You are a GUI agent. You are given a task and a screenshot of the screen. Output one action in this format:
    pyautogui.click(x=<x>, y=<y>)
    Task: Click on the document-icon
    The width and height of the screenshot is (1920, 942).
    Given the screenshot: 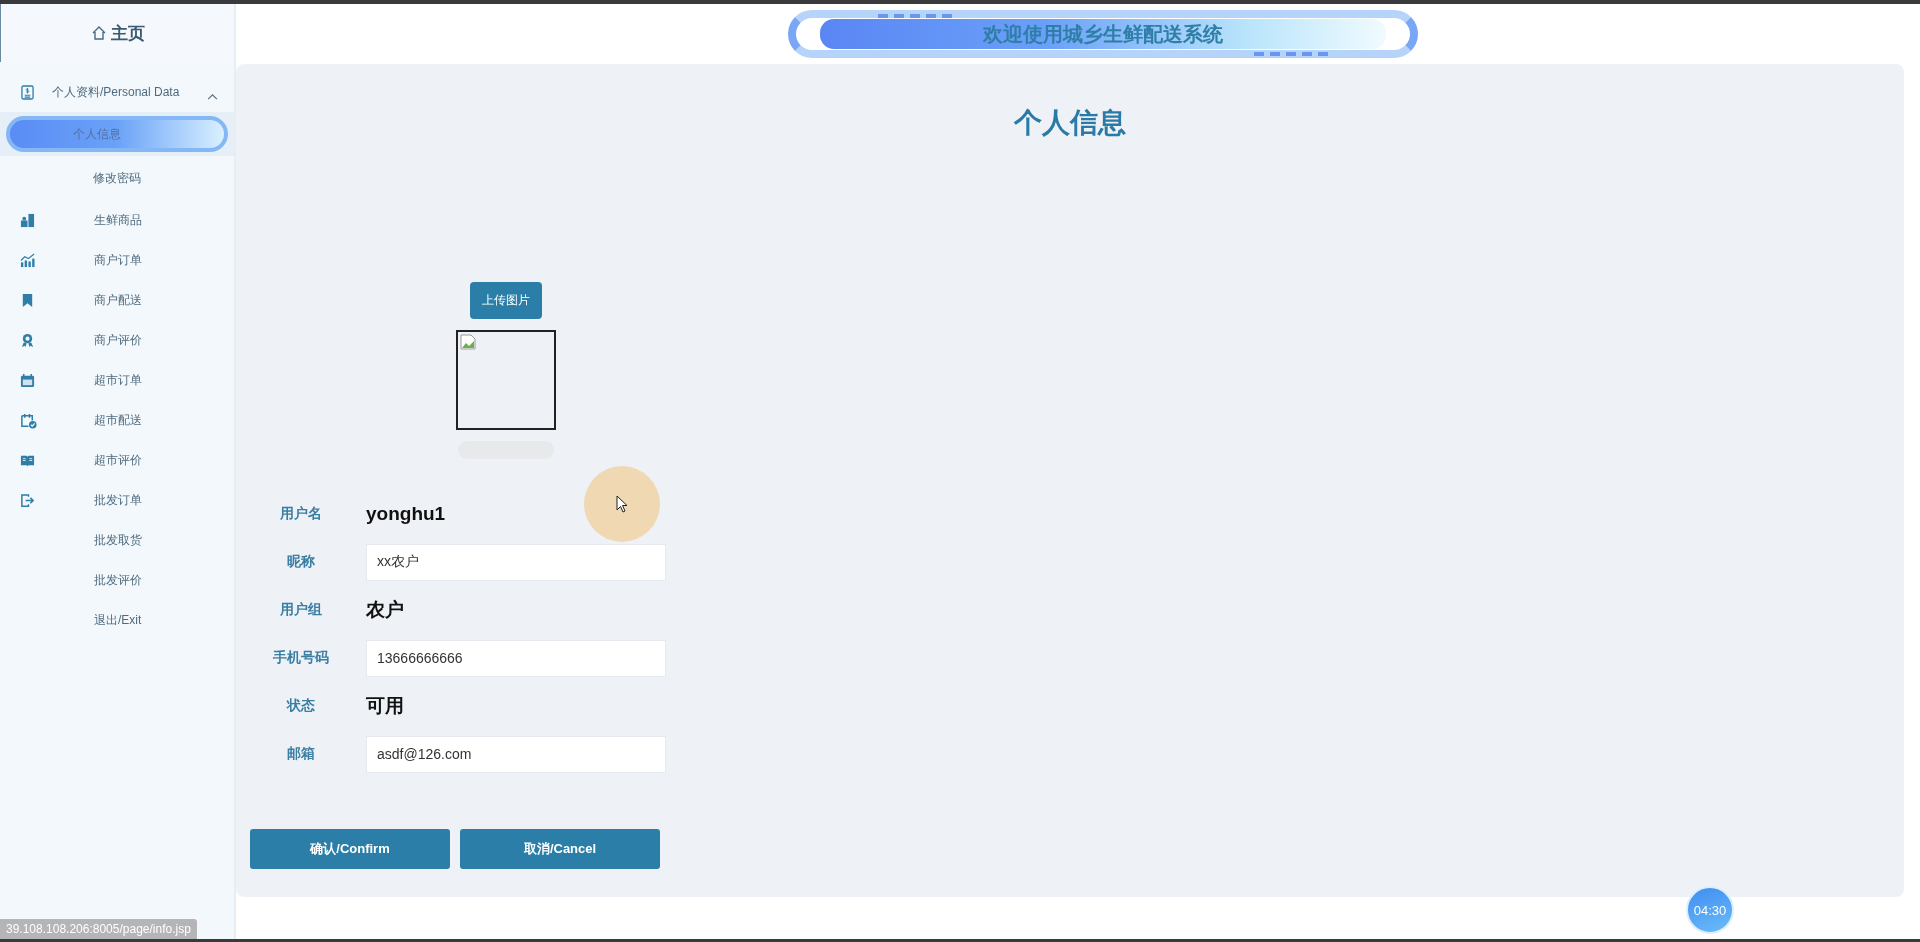 What is the action you would take?
    pyautogui.click(x=27, y=92)
    